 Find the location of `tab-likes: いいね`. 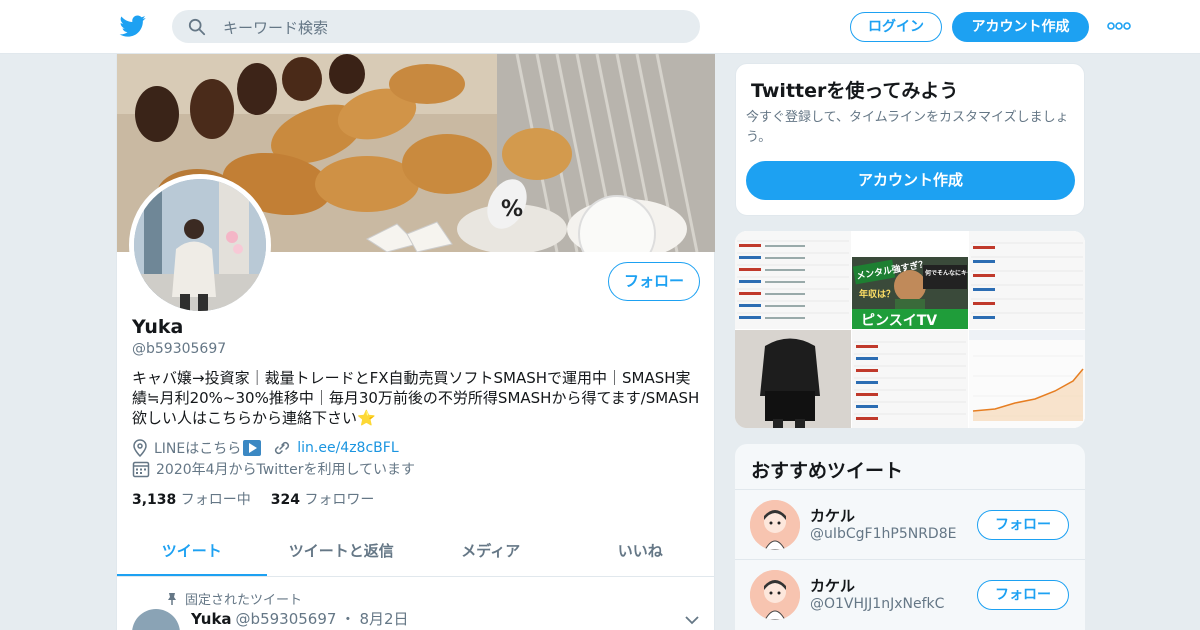

tab-likes: いいね is located at coordinates (641, 552).